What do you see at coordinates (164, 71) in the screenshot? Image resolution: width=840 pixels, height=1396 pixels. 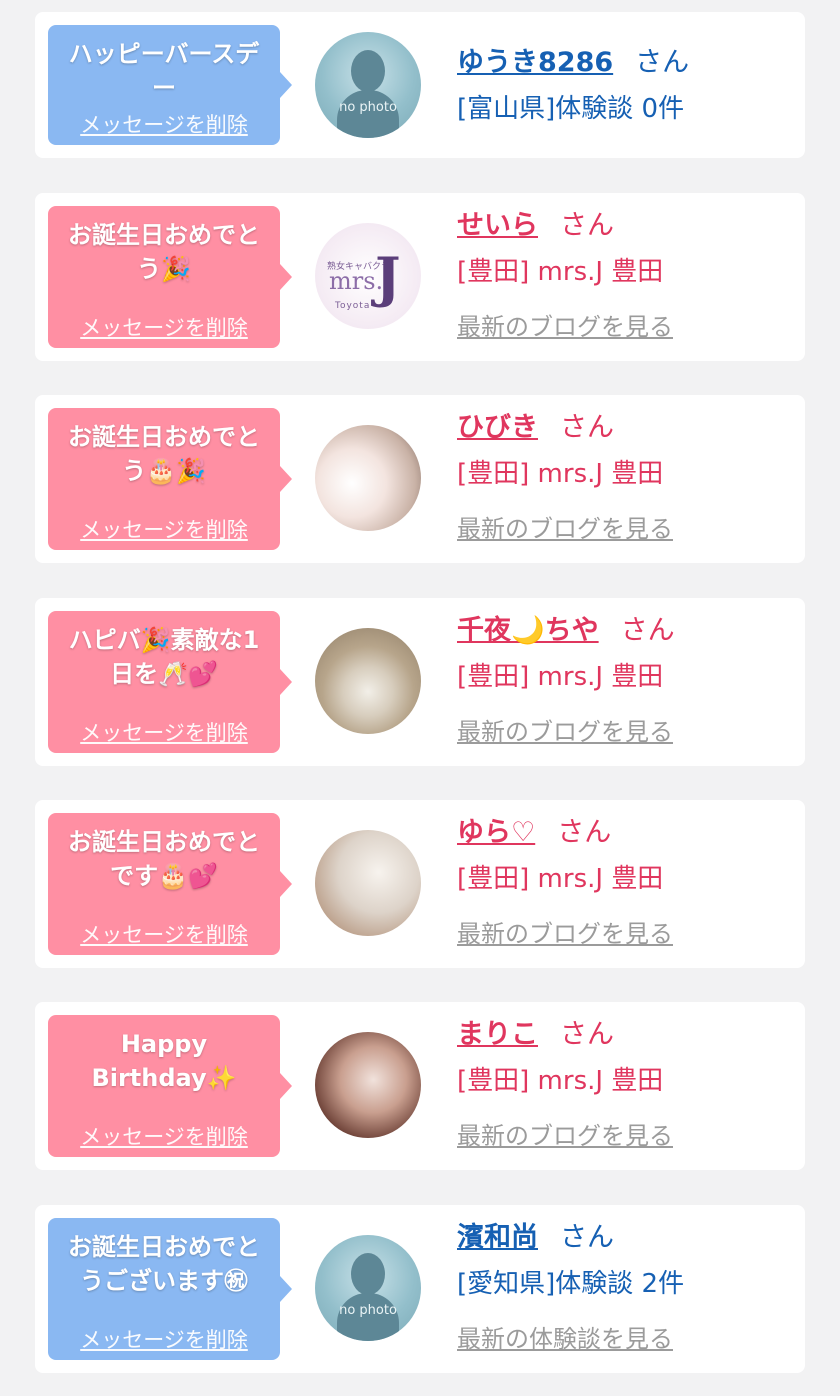 I see `message-text: ハッピーバースデー` at bounding box center [164, 71].